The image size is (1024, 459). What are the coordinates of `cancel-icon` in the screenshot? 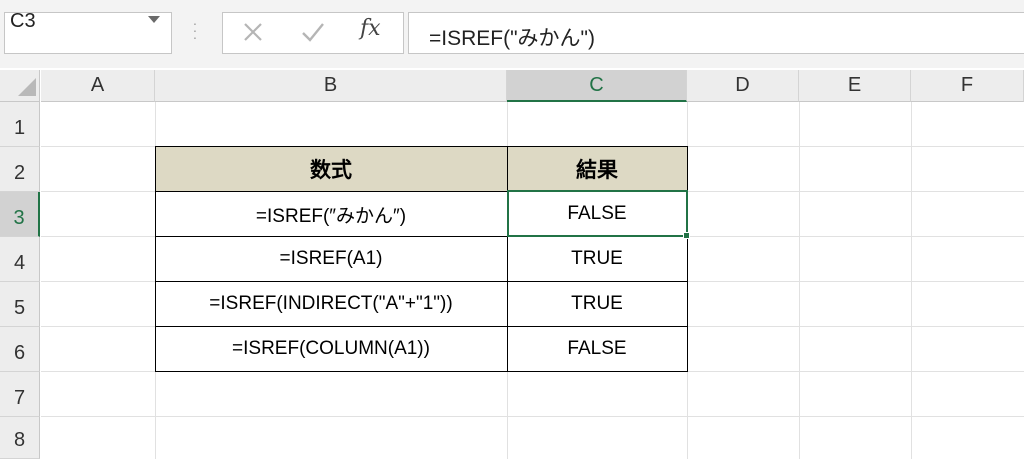 It's located at (253, 32).